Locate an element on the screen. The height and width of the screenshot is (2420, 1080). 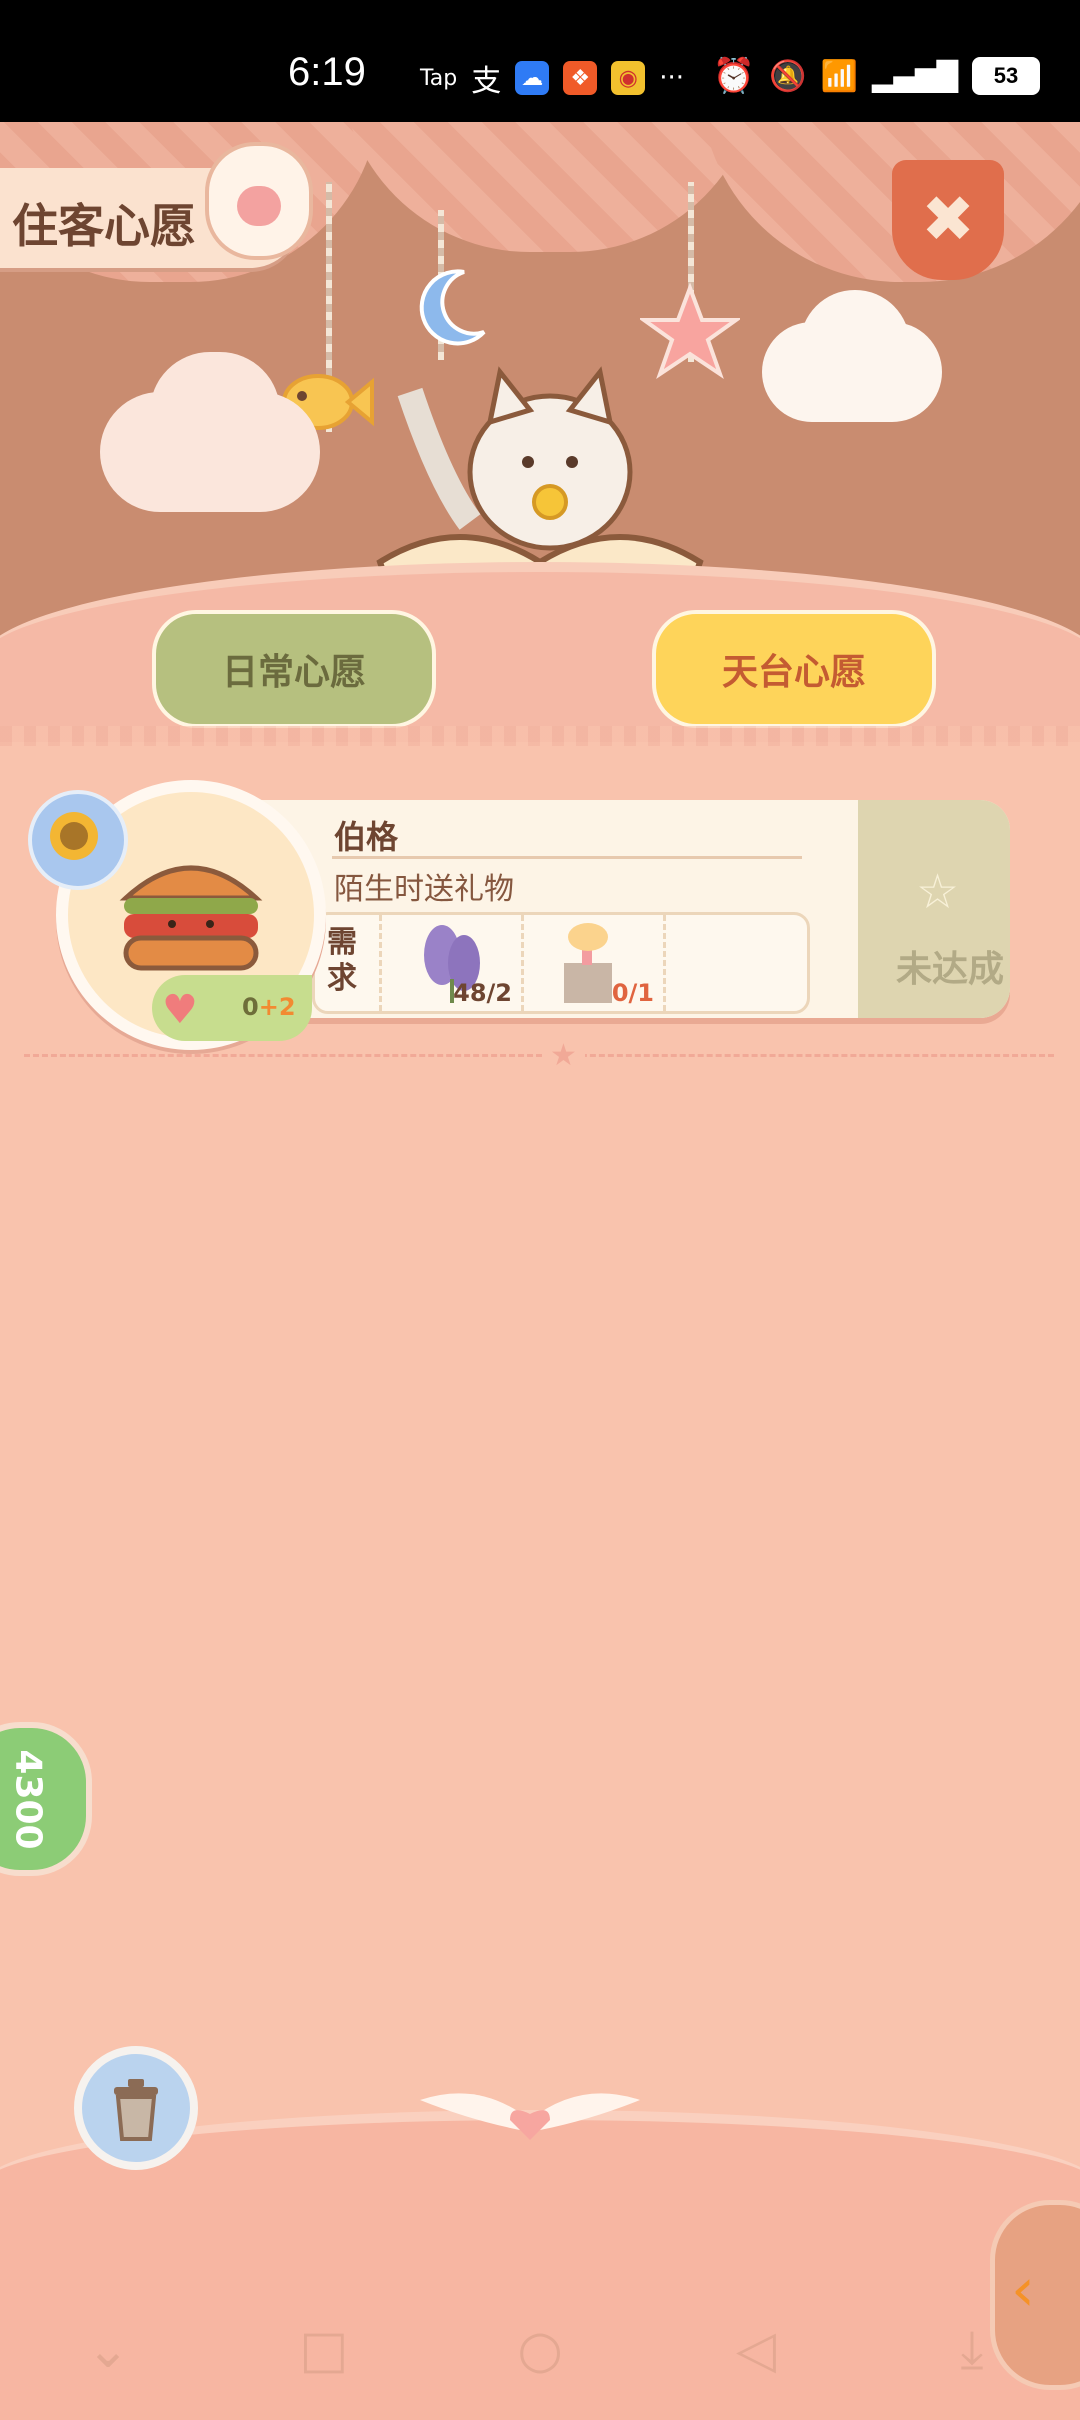
sunflower-badge-icon is located at coordinates (78, 840).